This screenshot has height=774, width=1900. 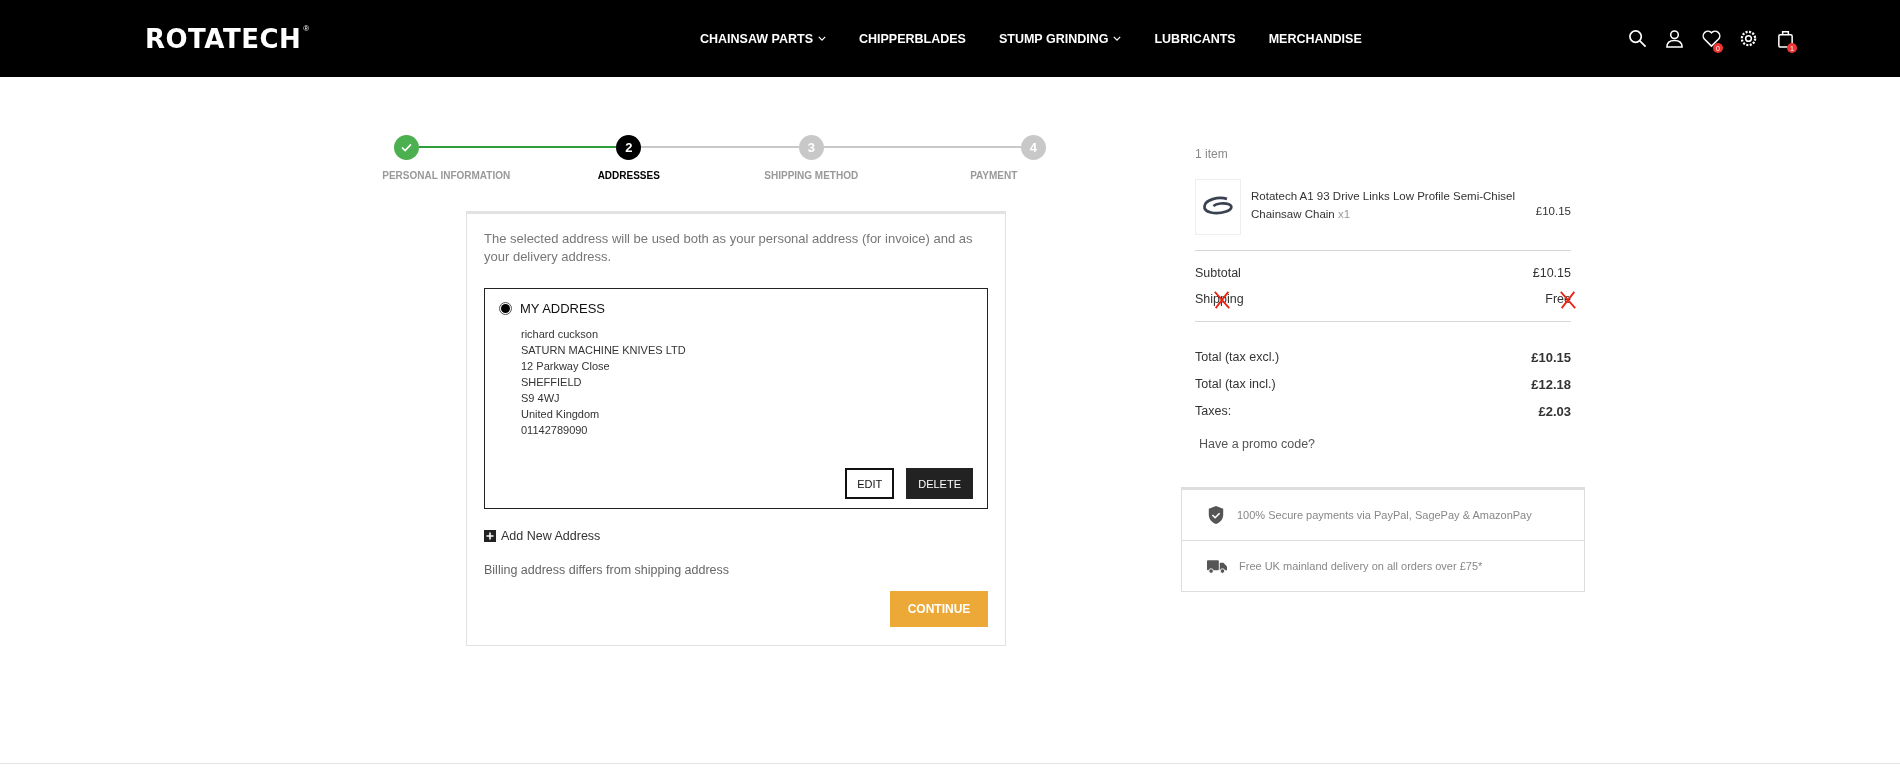 I want to click on settings-icon, so click(x=1748, y=38).